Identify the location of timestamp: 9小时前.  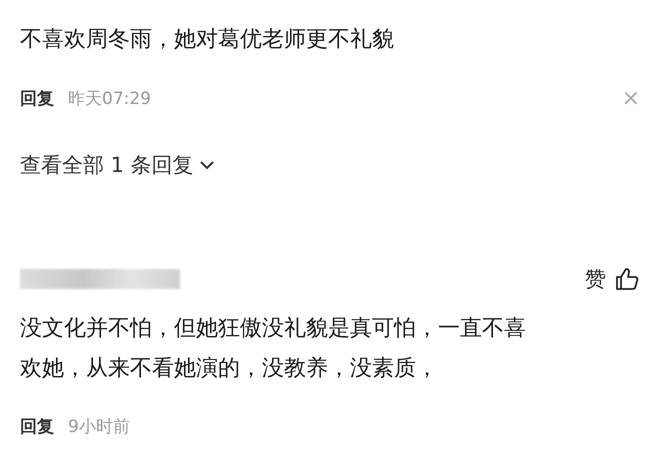
(99, 427).